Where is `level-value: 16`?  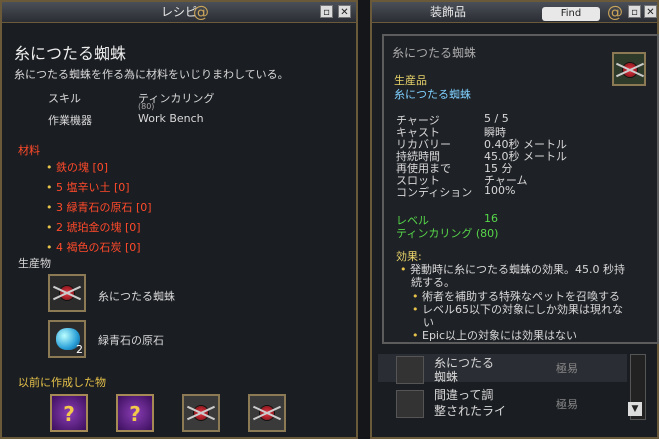 level-value: 16 is located at coordinates (491, 218).